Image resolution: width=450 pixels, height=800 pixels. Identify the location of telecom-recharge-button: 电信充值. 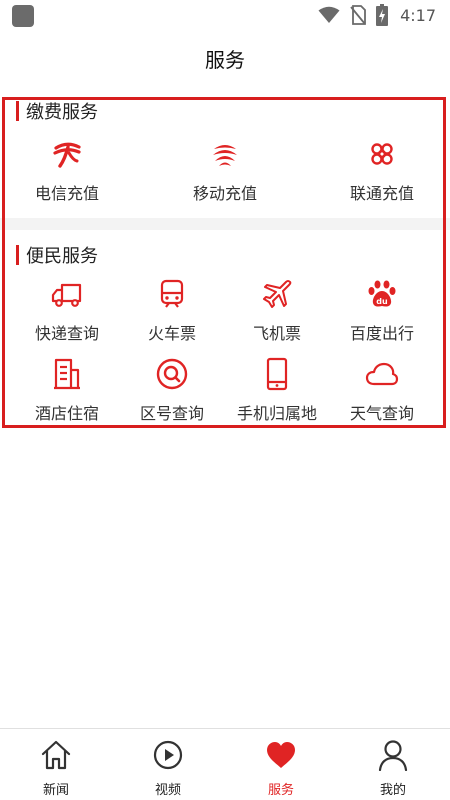
(67, 170).